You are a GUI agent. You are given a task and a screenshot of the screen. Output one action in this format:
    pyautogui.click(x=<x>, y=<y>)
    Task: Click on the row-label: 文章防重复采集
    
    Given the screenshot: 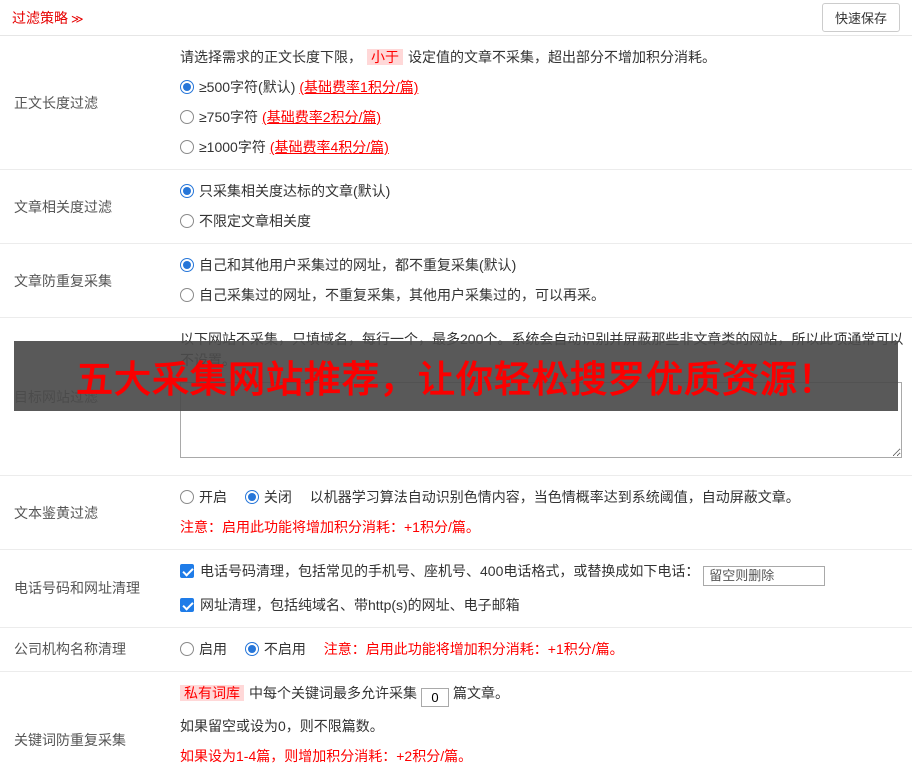 What is the action you would take?
    pyautogui.click(x=63, y=280)
    